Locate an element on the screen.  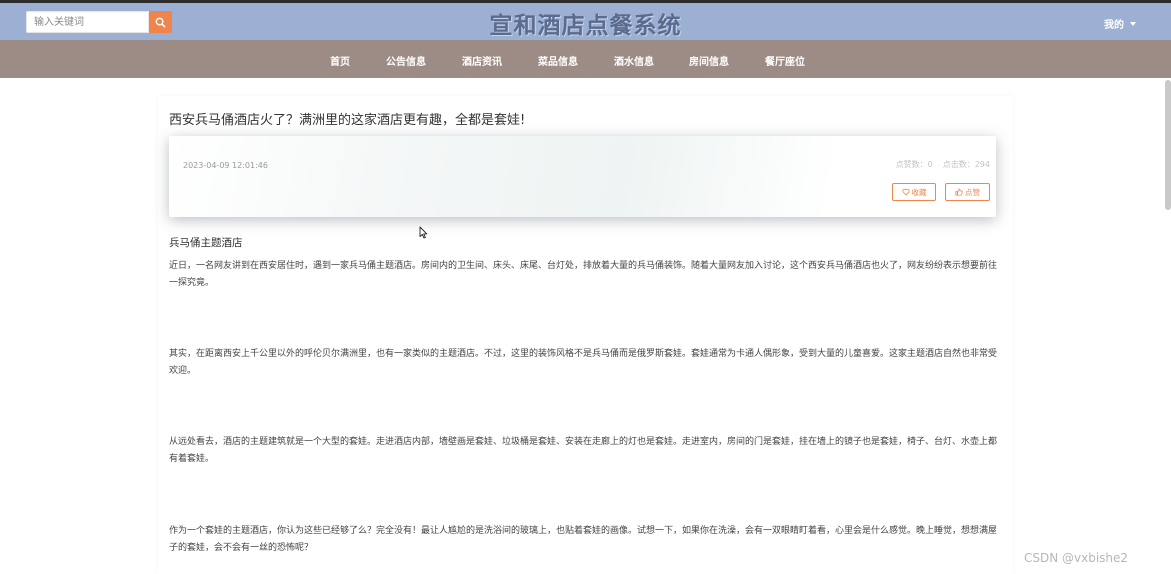
nav-item-dishes: 菜品信息 is located at coordinates (558, 60).